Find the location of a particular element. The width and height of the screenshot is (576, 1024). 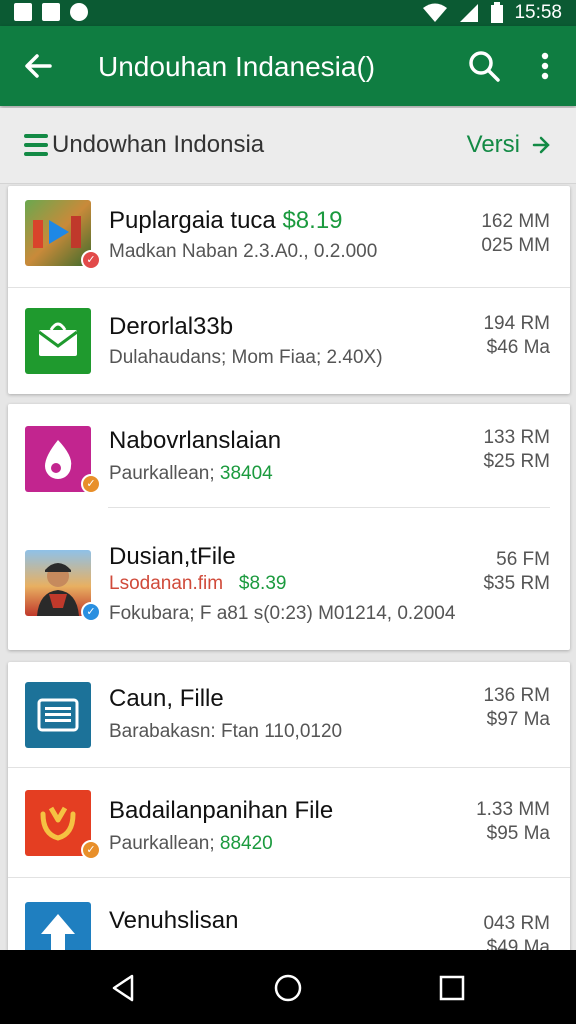

item-subtitle: Paurkallean; 88420 is located at coordinates (191, 843).